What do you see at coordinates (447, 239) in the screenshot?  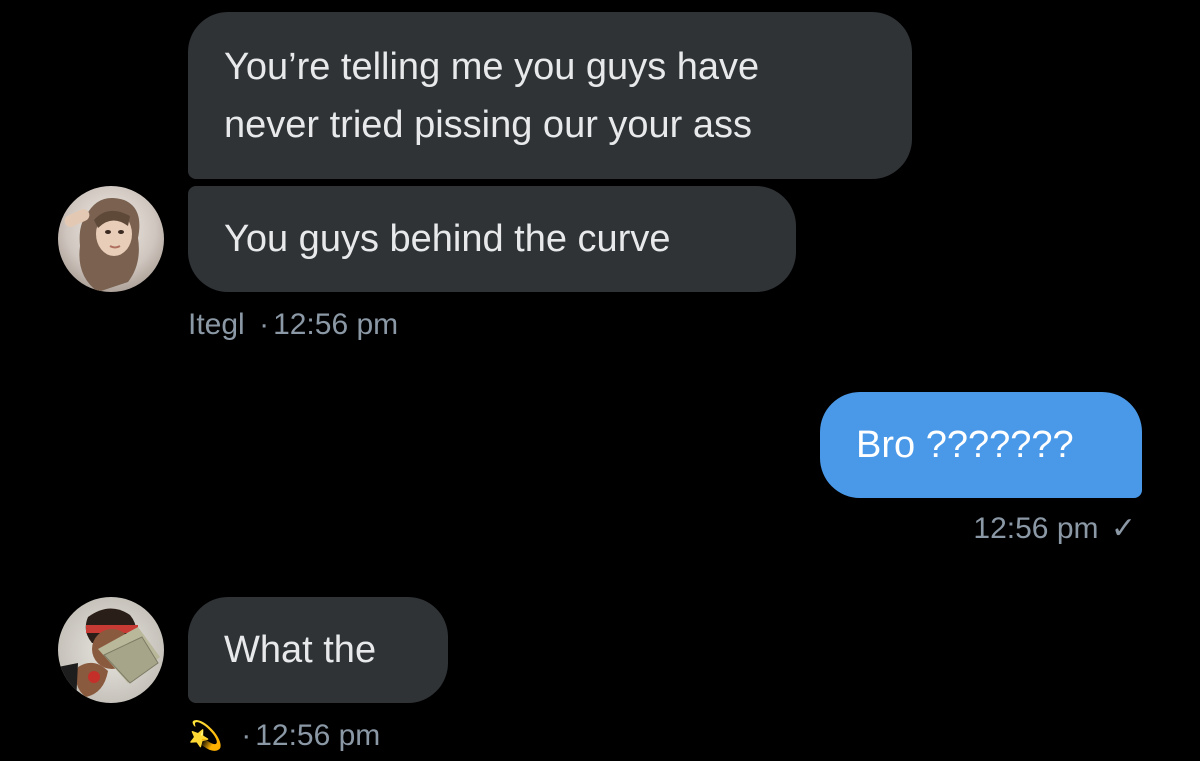 I see `message-text: You guys behind the curve` at bounding box center [447, 239].